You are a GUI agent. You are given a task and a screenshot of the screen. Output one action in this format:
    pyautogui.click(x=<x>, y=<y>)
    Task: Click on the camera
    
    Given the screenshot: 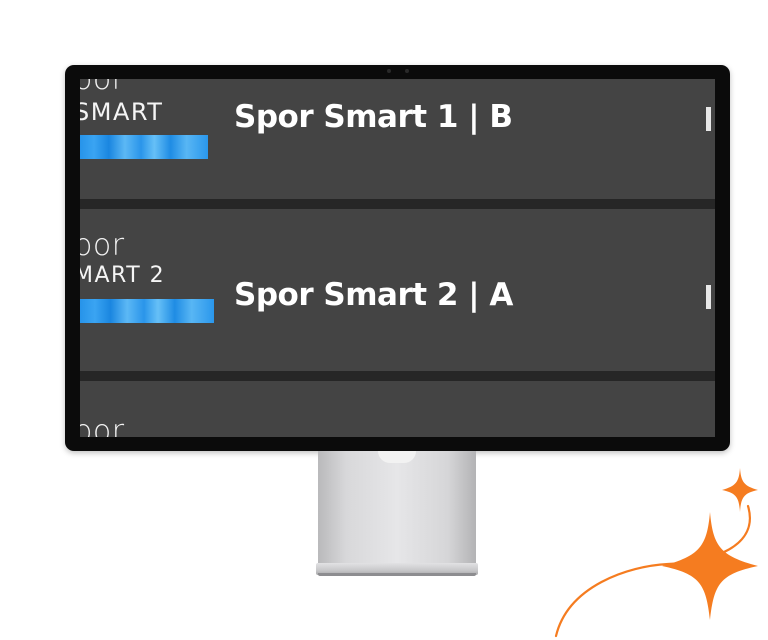 What is the action you would take?
    pyautogui.click(x=397, y=70)
    